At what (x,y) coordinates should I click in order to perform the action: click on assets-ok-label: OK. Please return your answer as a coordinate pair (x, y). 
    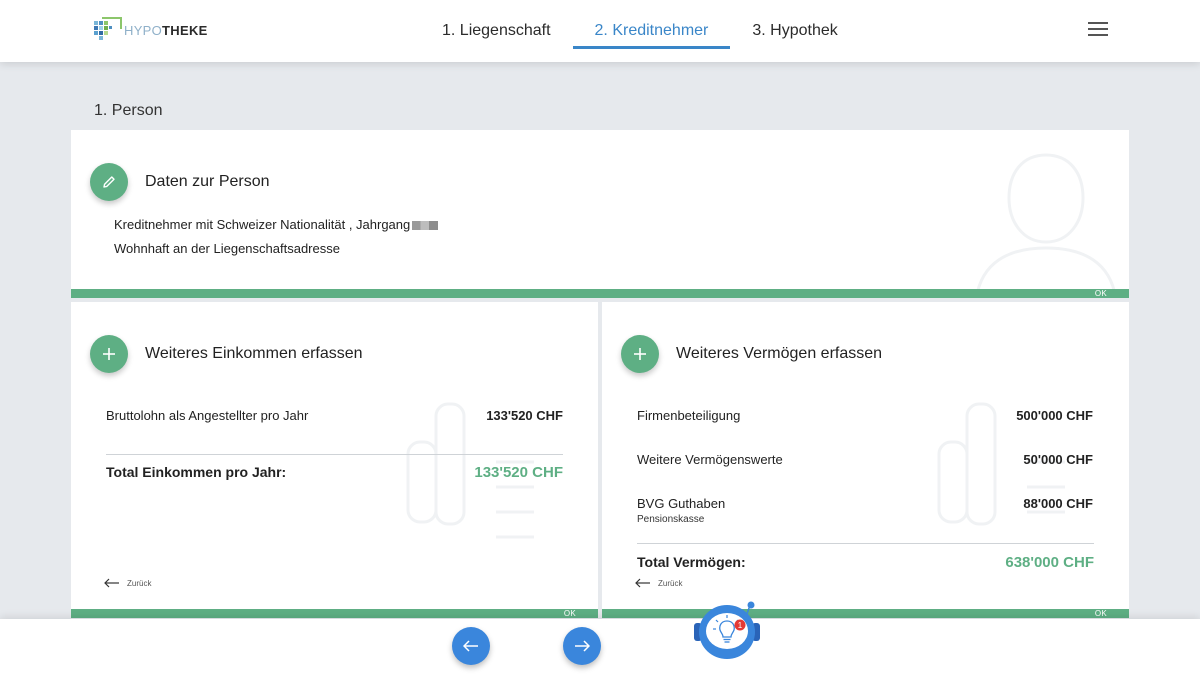
    Looking at the image, I should click on (1100, 613).